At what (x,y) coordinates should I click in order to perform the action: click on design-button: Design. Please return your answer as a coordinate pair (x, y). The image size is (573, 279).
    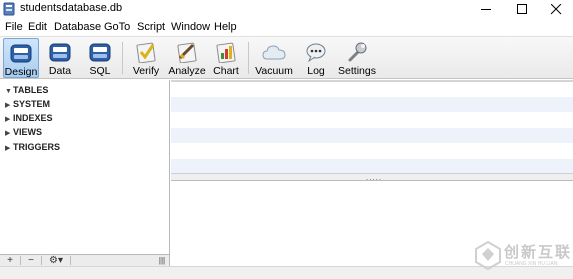
    Looking at the image, I should click on (21, 58).